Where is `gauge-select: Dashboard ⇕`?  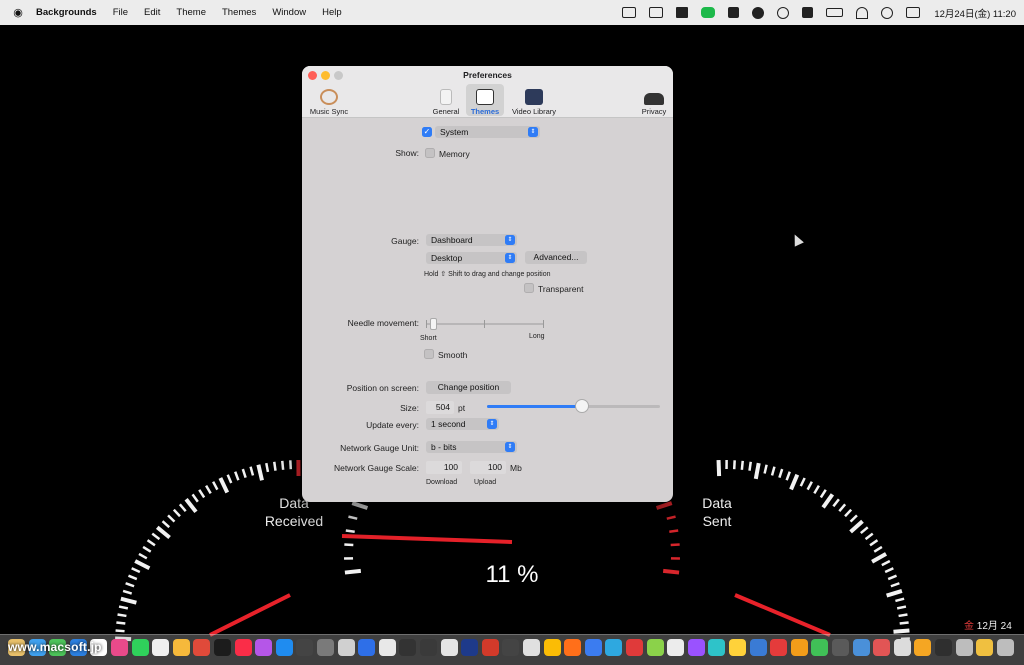
gauge-select: Dashboard ⇕ is located at coordinates (471, 240).